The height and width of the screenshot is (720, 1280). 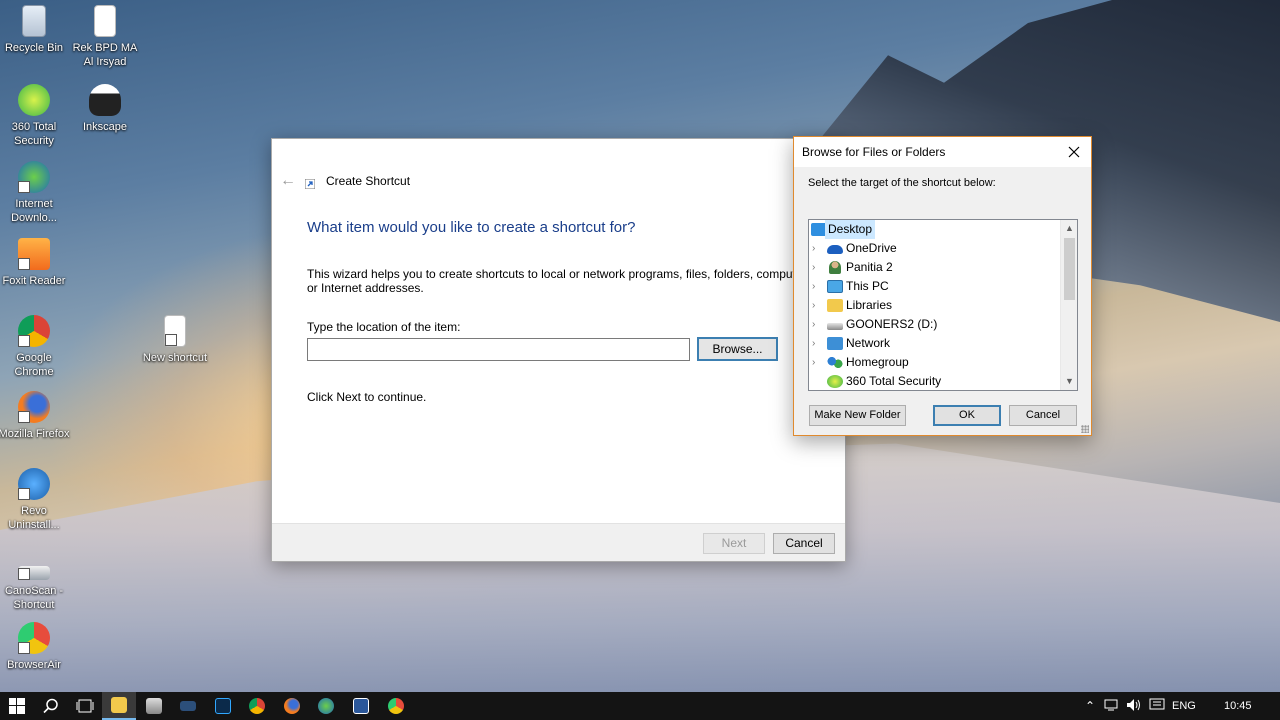 I want to click on windows-logo-icon, so click(x=17, y=706).